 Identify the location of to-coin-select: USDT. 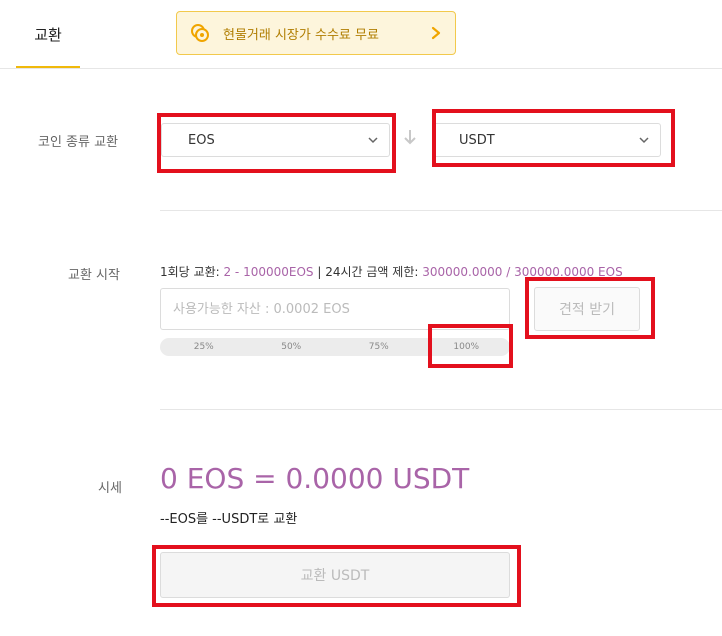
(546, 140).